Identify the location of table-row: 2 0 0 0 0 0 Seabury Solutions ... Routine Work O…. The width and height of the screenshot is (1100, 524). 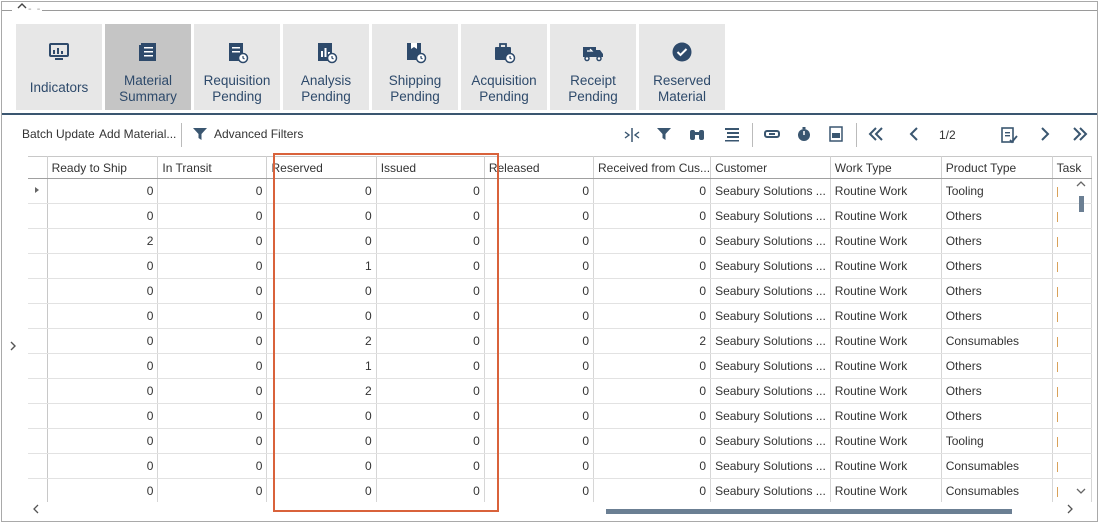
(560, 241).